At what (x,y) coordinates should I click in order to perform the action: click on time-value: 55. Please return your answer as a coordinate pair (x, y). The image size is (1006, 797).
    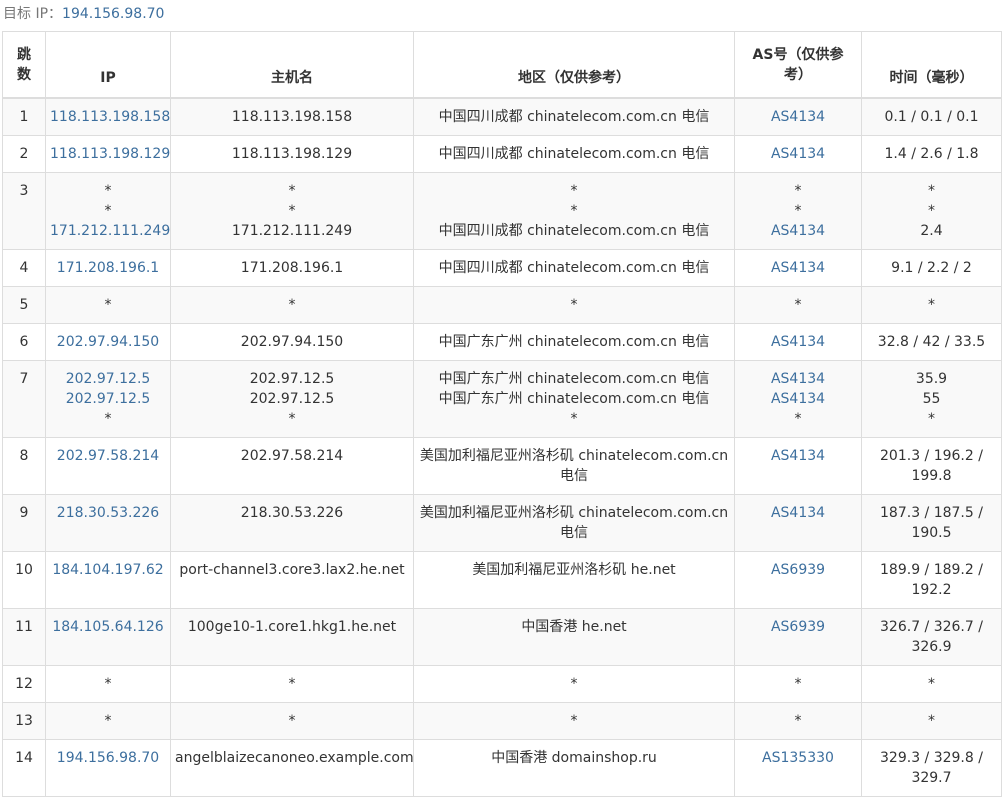
    Looking at the image, I should click on (931, 399).